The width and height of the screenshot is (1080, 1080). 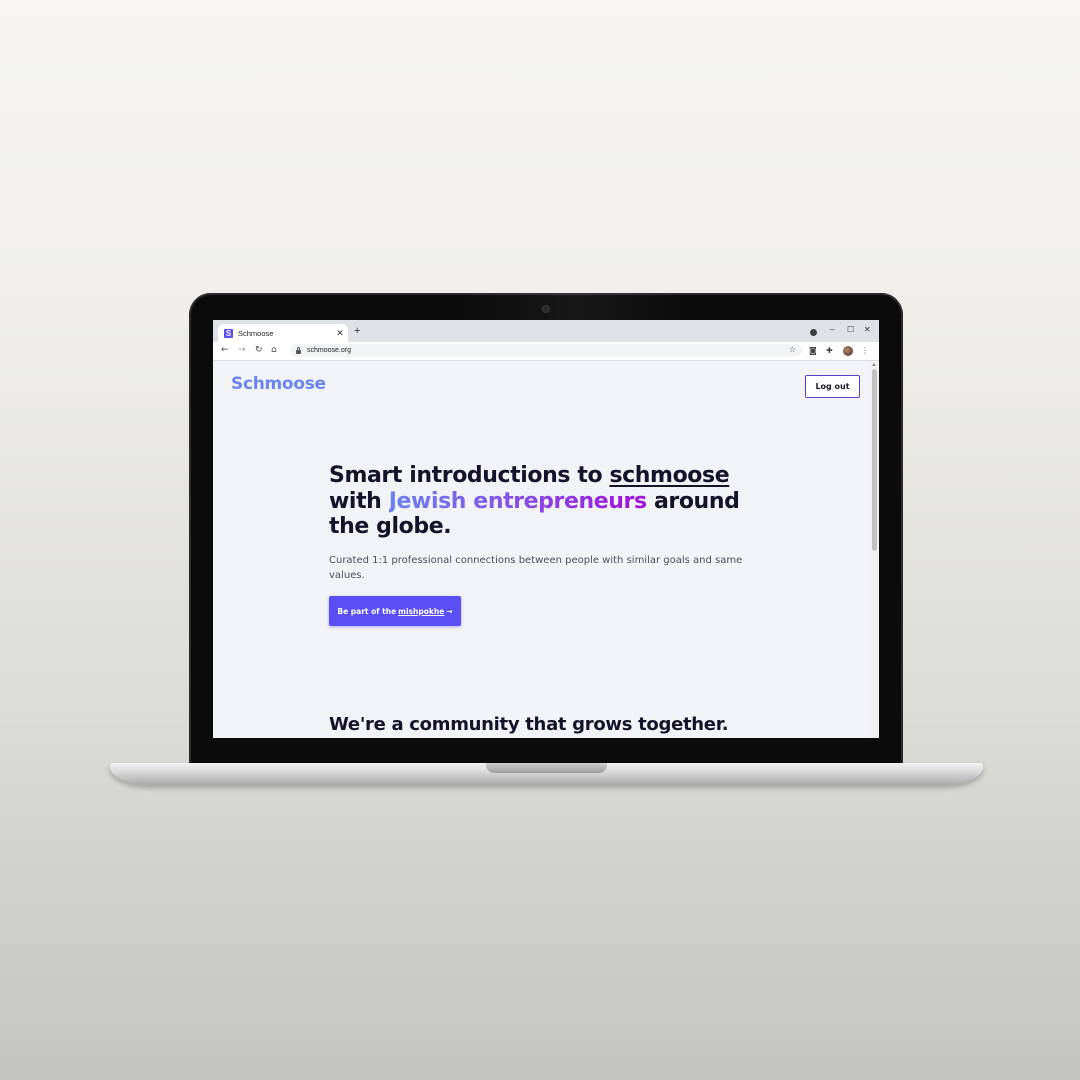 What do you see at coordinates (848, 351) in the screenshot?
I see `profile-avatar` at bounding box center [848, 351].